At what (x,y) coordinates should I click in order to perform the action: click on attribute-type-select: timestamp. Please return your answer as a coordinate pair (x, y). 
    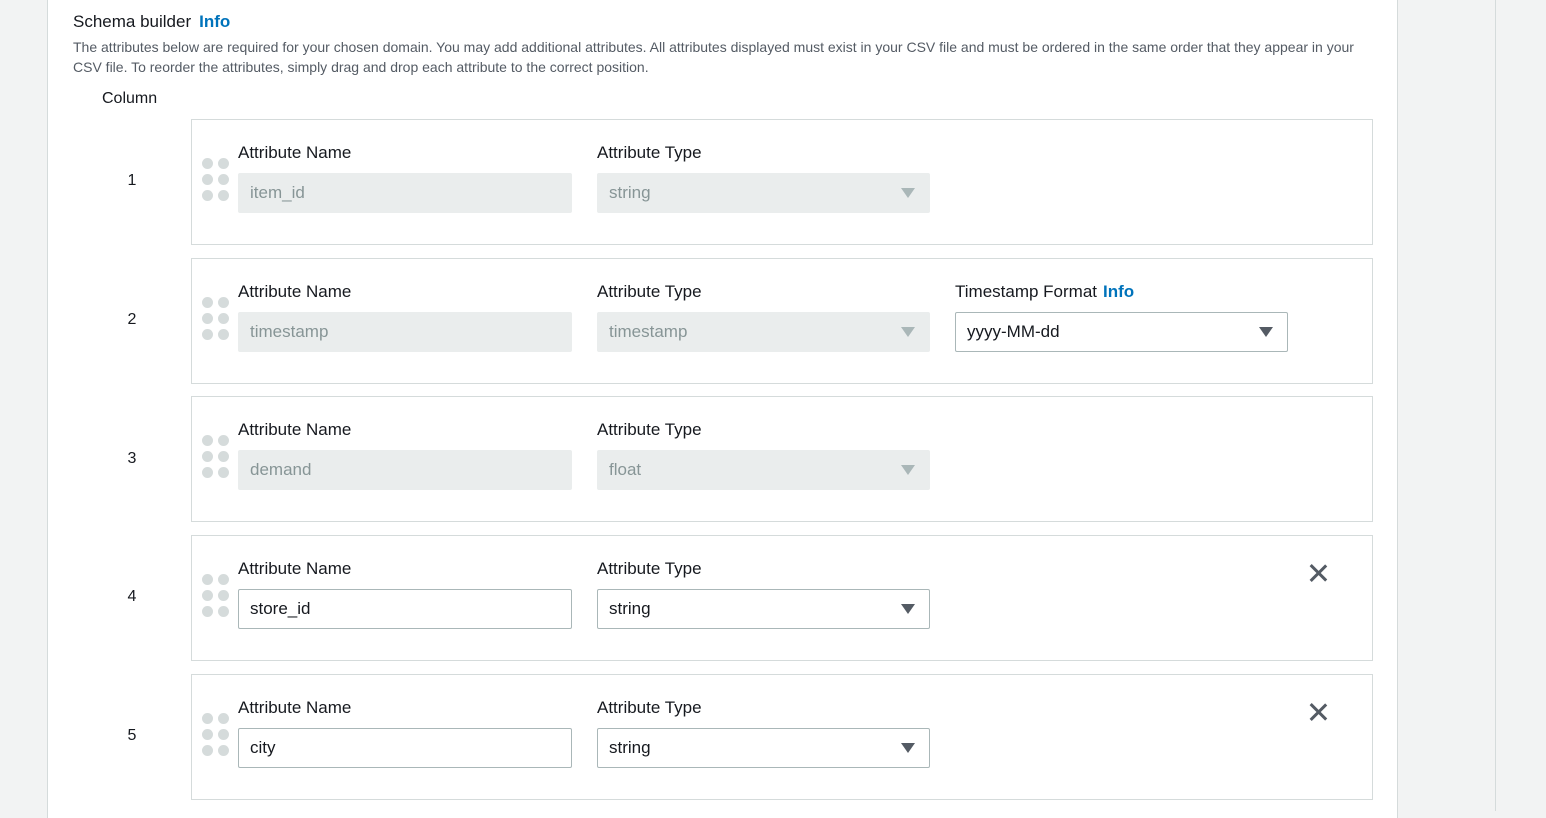
    Looking at the image, I should click on (763, 332).